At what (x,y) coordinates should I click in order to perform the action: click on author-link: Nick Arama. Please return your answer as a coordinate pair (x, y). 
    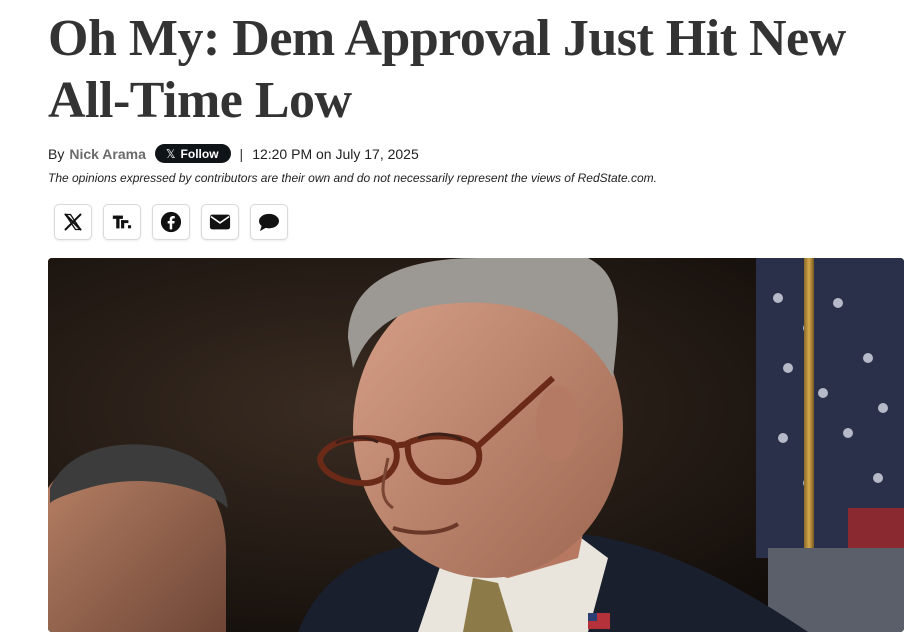
    Looking at the image, I should click on (107, 154).